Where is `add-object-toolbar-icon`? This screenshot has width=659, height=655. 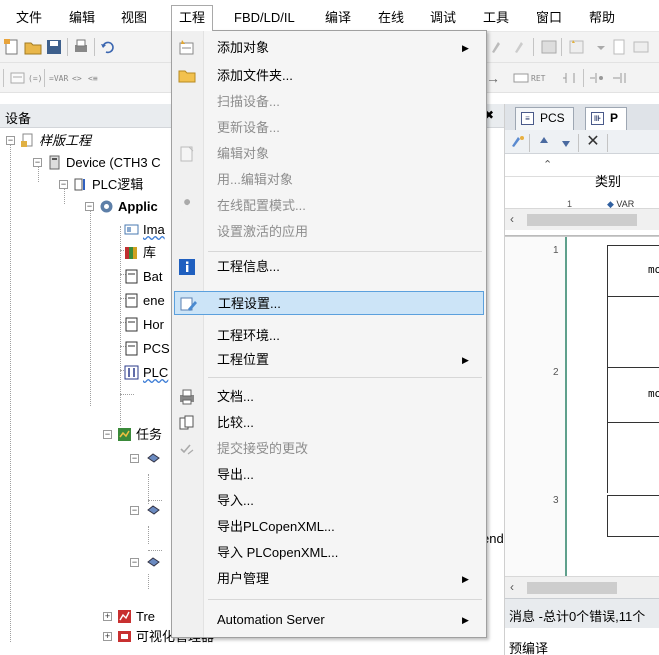
add-object-toolbar-icon is located at coordinates (577, 47).